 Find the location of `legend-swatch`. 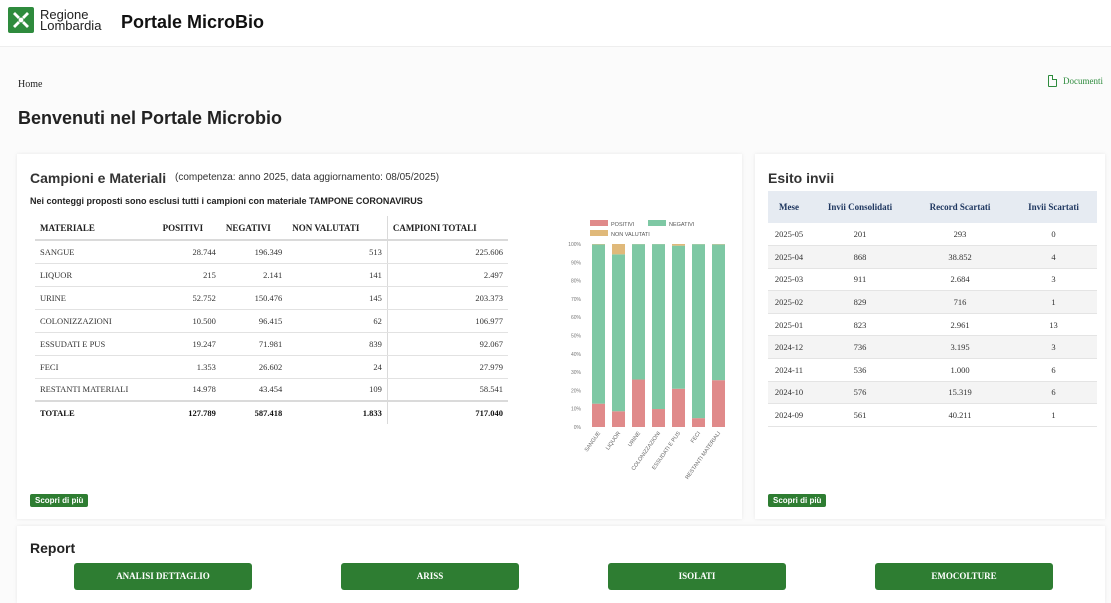

legend-swatch is located at coordinates (657, 223).